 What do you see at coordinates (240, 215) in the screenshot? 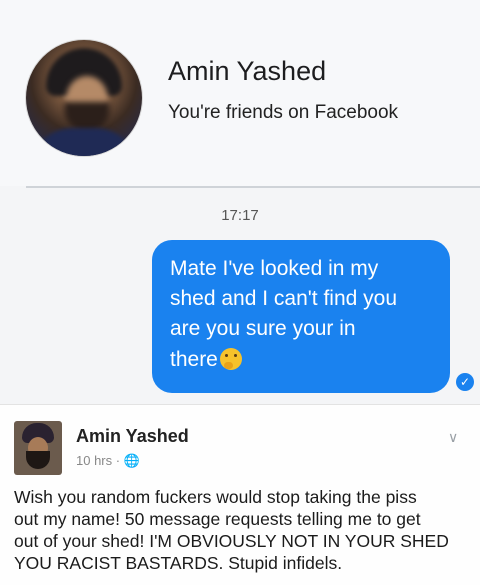
I see `message-timestamp: 17:17` at bounding box center [240, 215].